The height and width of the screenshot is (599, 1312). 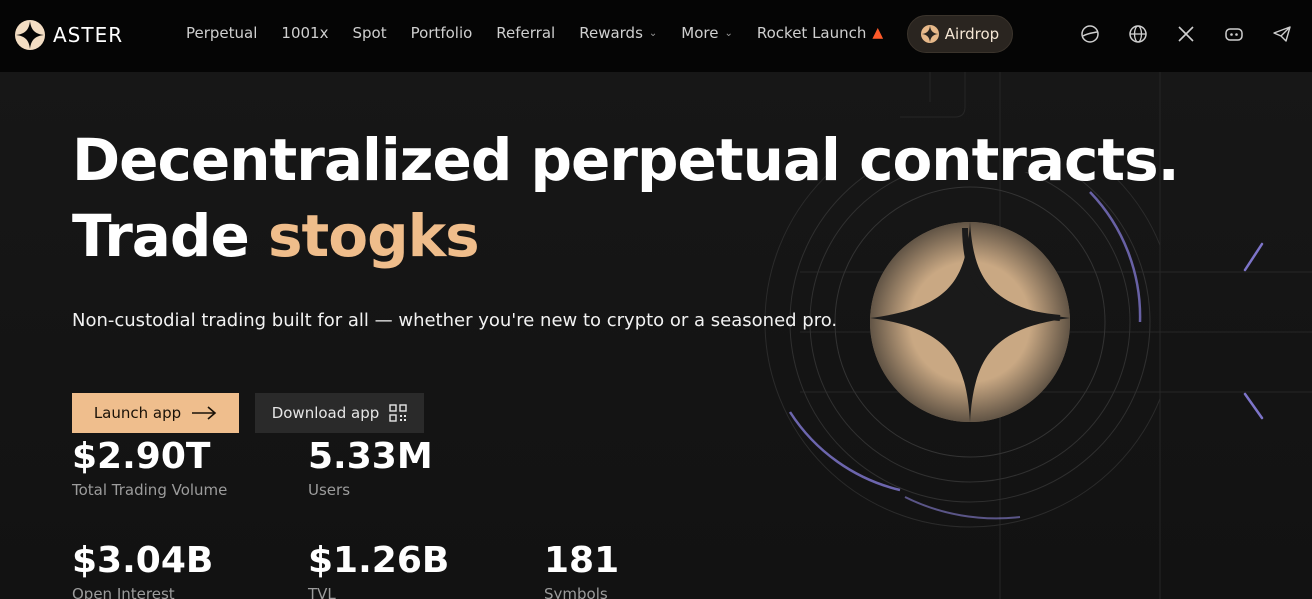 I want to click on stat-label: Symbols, so click(x=576, y=592).